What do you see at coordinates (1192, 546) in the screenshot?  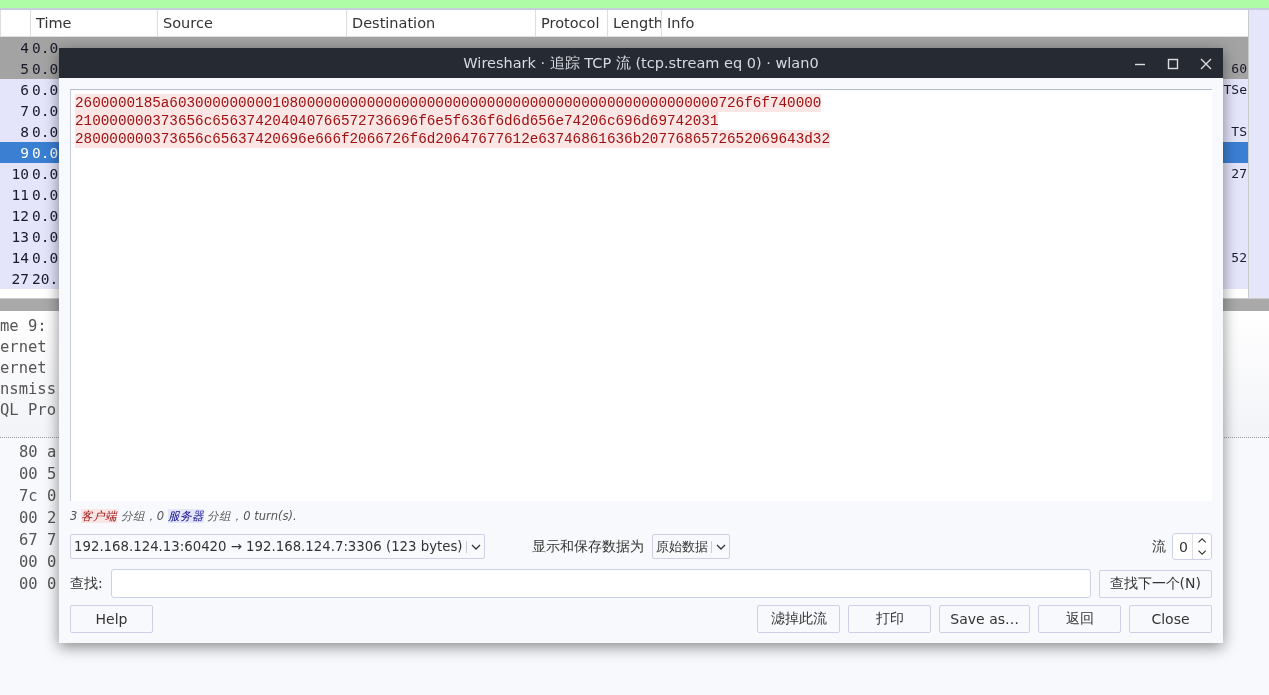 I see `stream-spinbox: 0` at bounding box center [1192, 546].